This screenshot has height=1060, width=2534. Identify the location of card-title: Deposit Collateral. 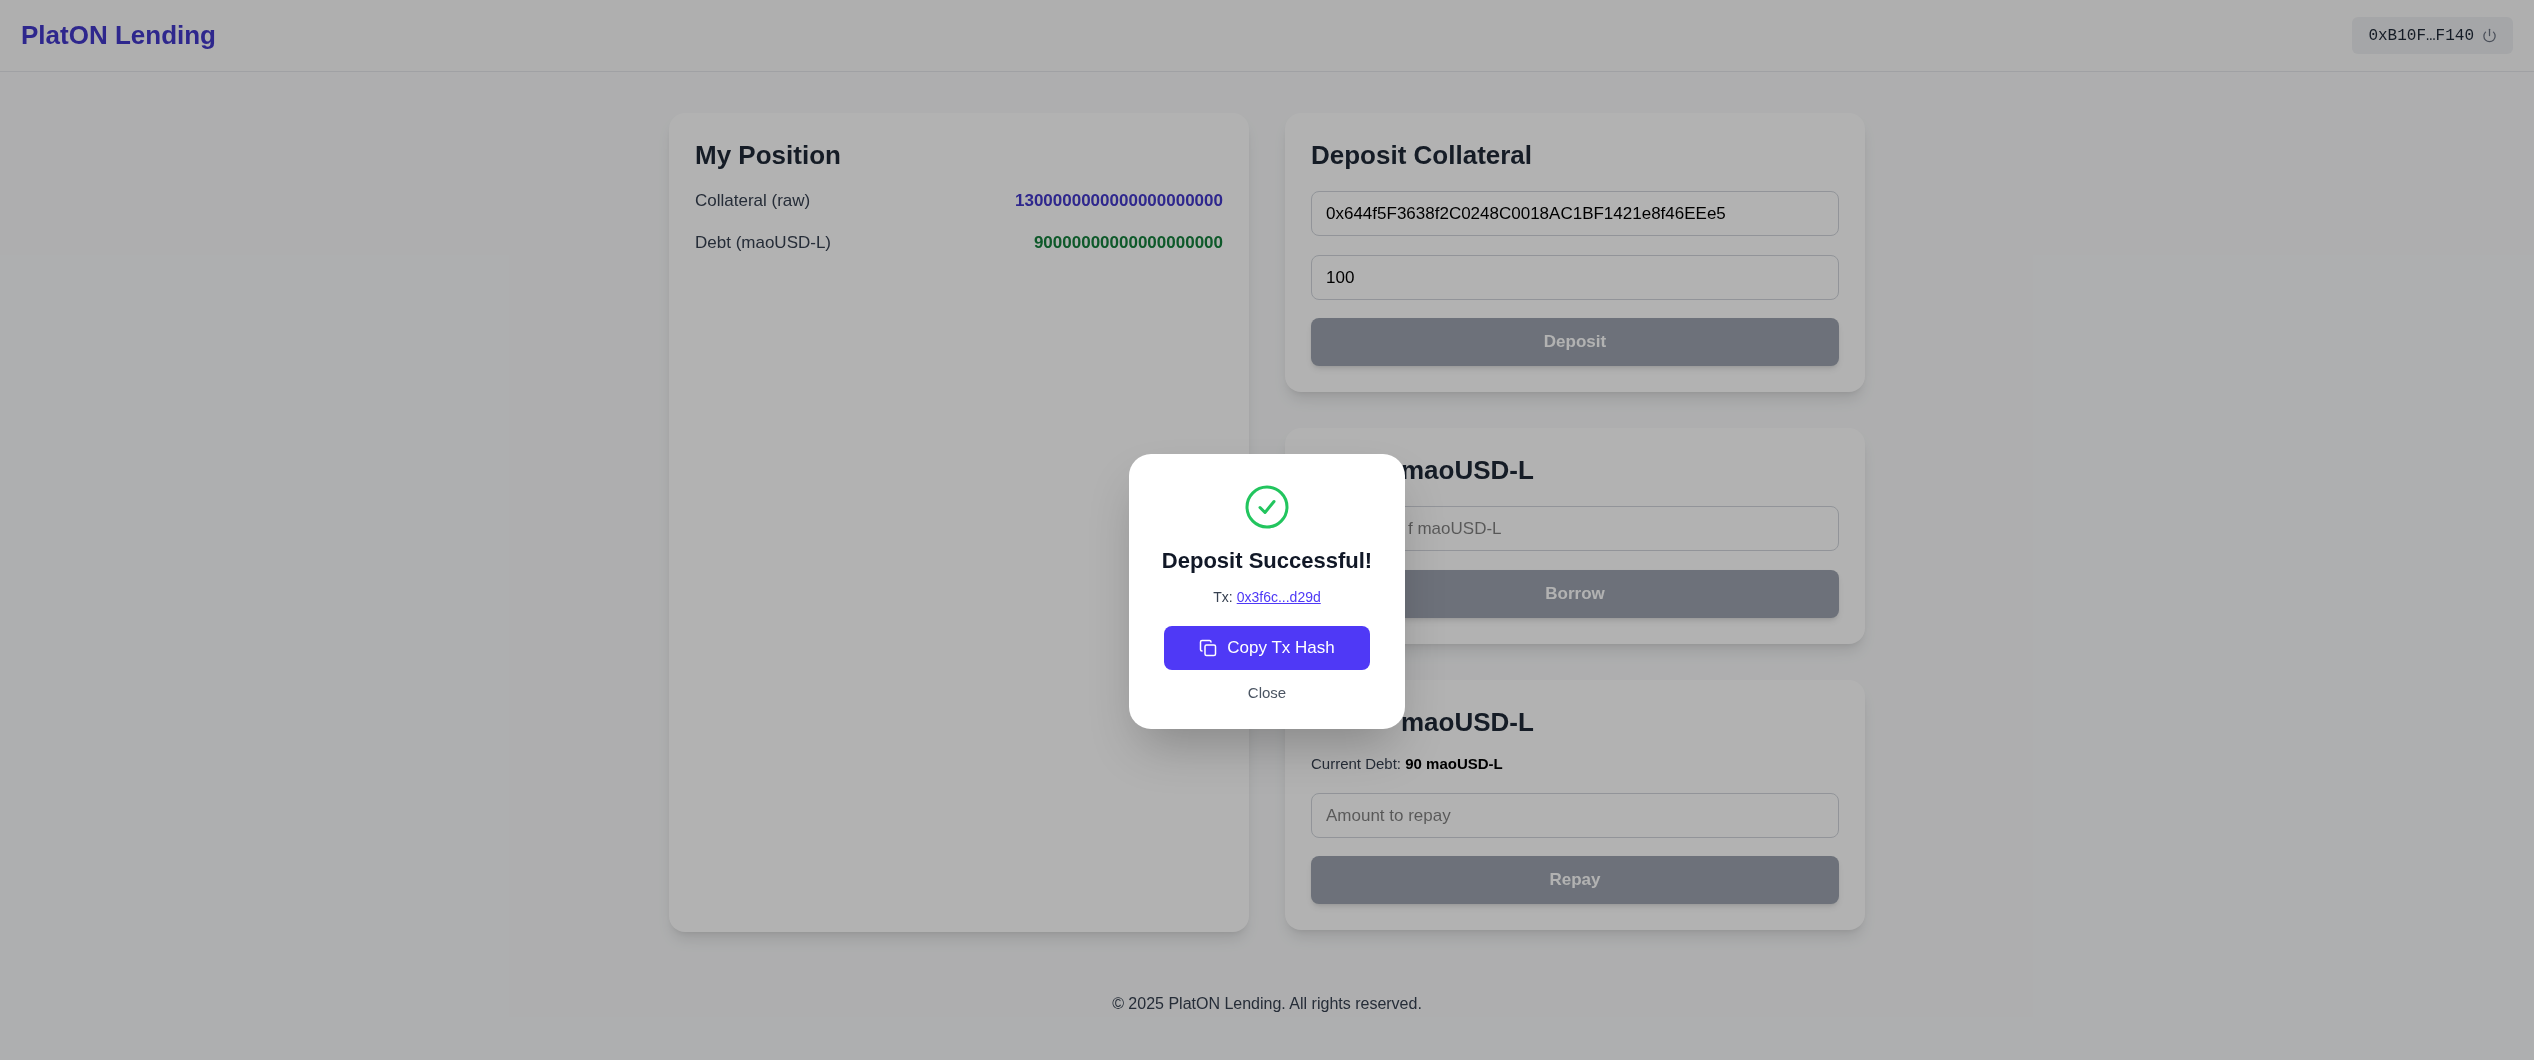
(1422, 155).